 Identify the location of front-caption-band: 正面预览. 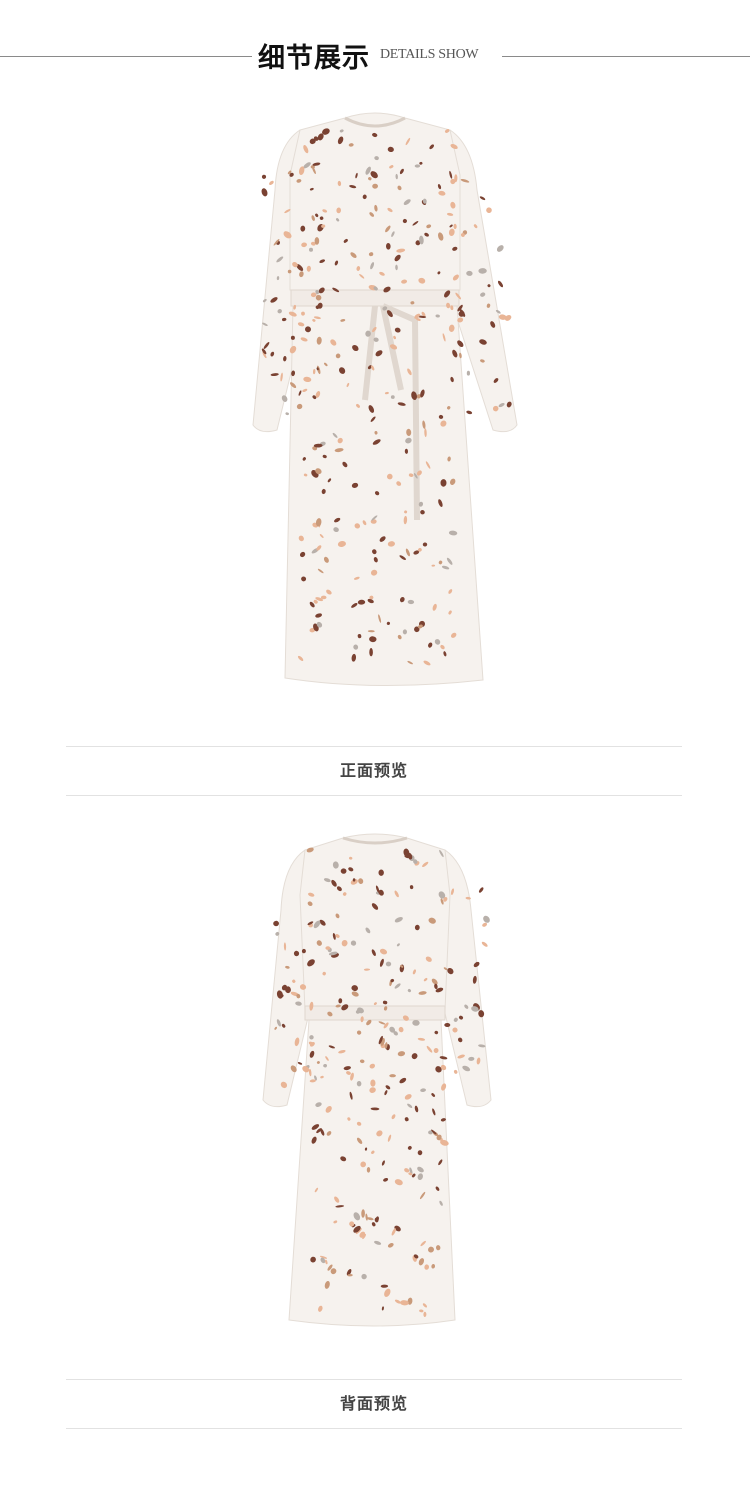
(374, 771).